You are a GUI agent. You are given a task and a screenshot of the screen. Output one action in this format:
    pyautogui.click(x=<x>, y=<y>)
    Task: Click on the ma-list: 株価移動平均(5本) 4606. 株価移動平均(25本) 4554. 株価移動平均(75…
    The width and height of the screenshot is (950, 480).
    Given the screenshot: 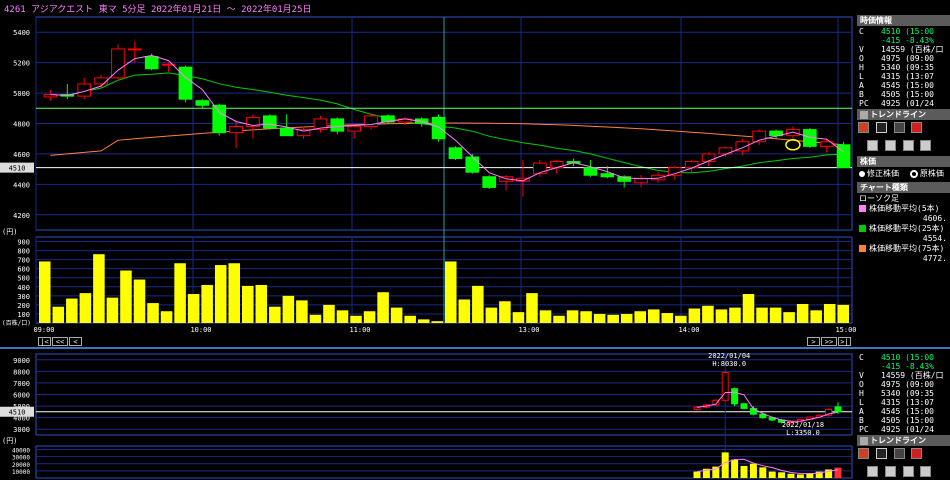 What is the action you would take?
    pyautogui.click(x=903, y=234)
    